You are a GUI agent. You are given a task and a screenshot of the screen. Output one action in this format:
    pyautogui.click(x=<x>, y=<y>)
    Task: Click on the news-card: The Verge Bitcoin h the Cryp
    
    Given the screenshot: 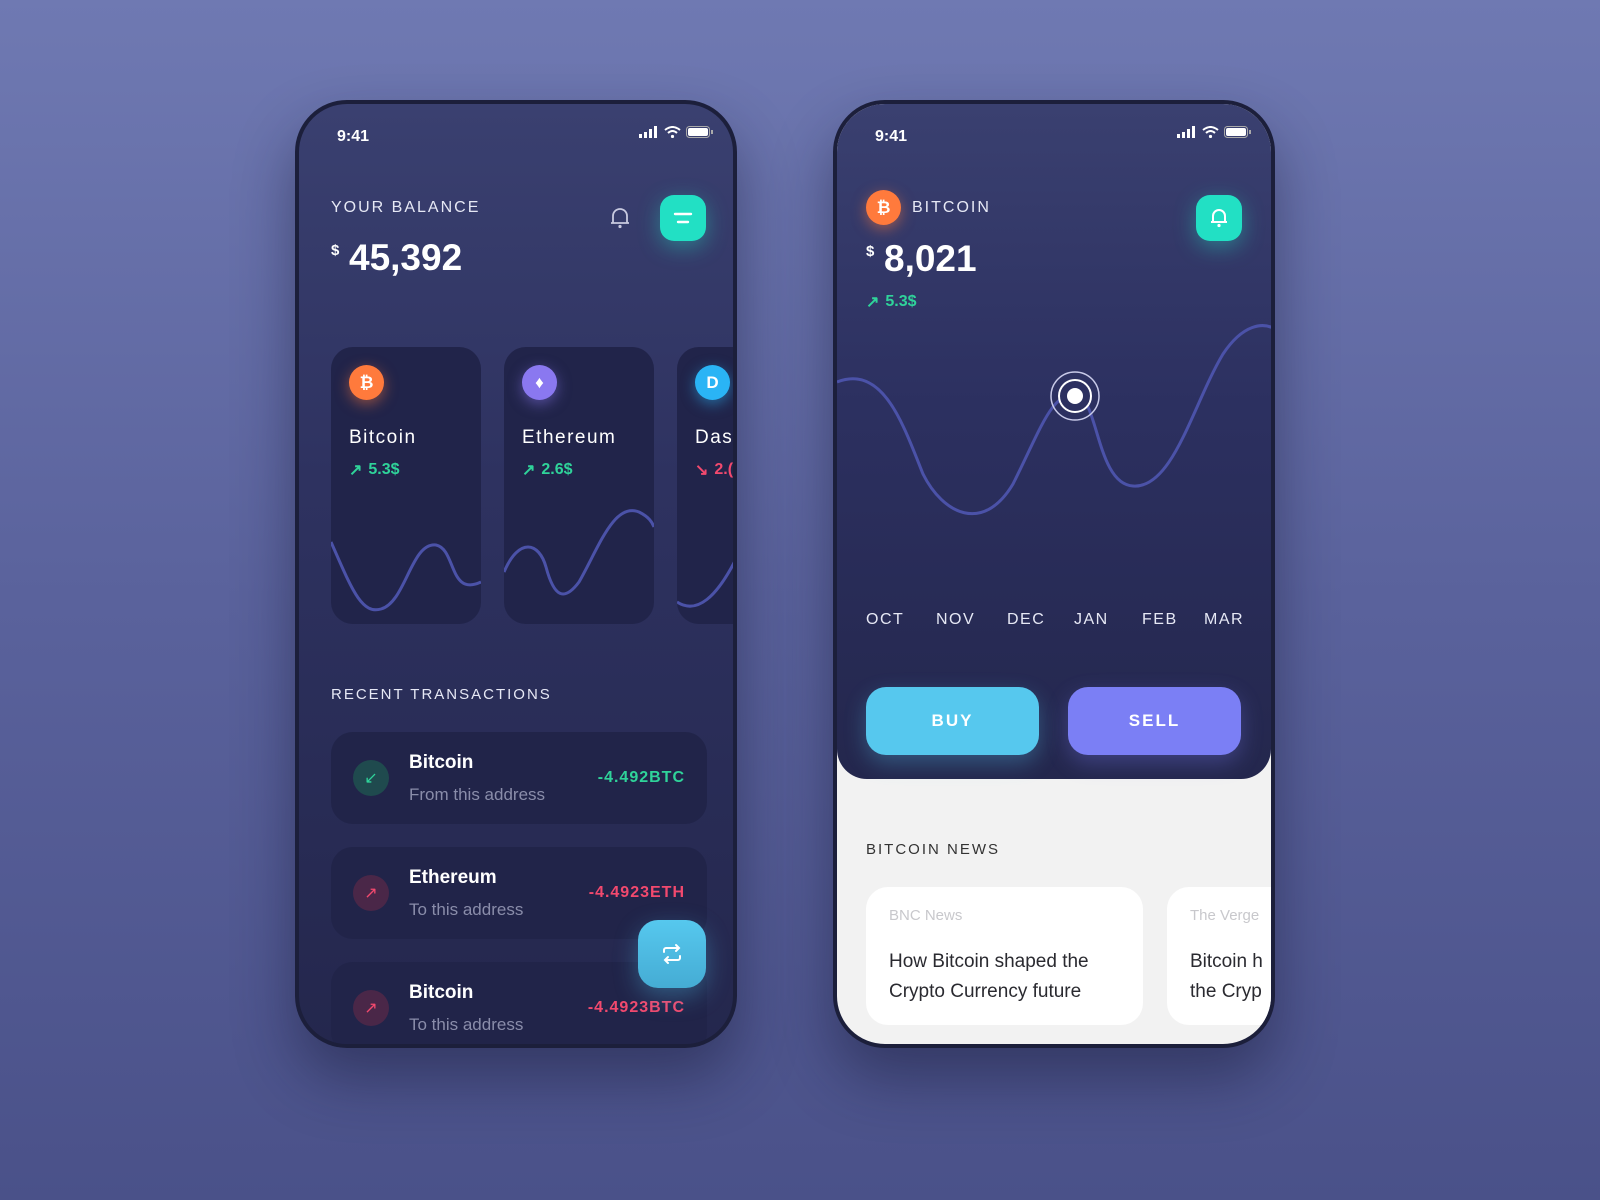 What is the action you would take?
    pyautogui.click(x=1219, y=956)
    